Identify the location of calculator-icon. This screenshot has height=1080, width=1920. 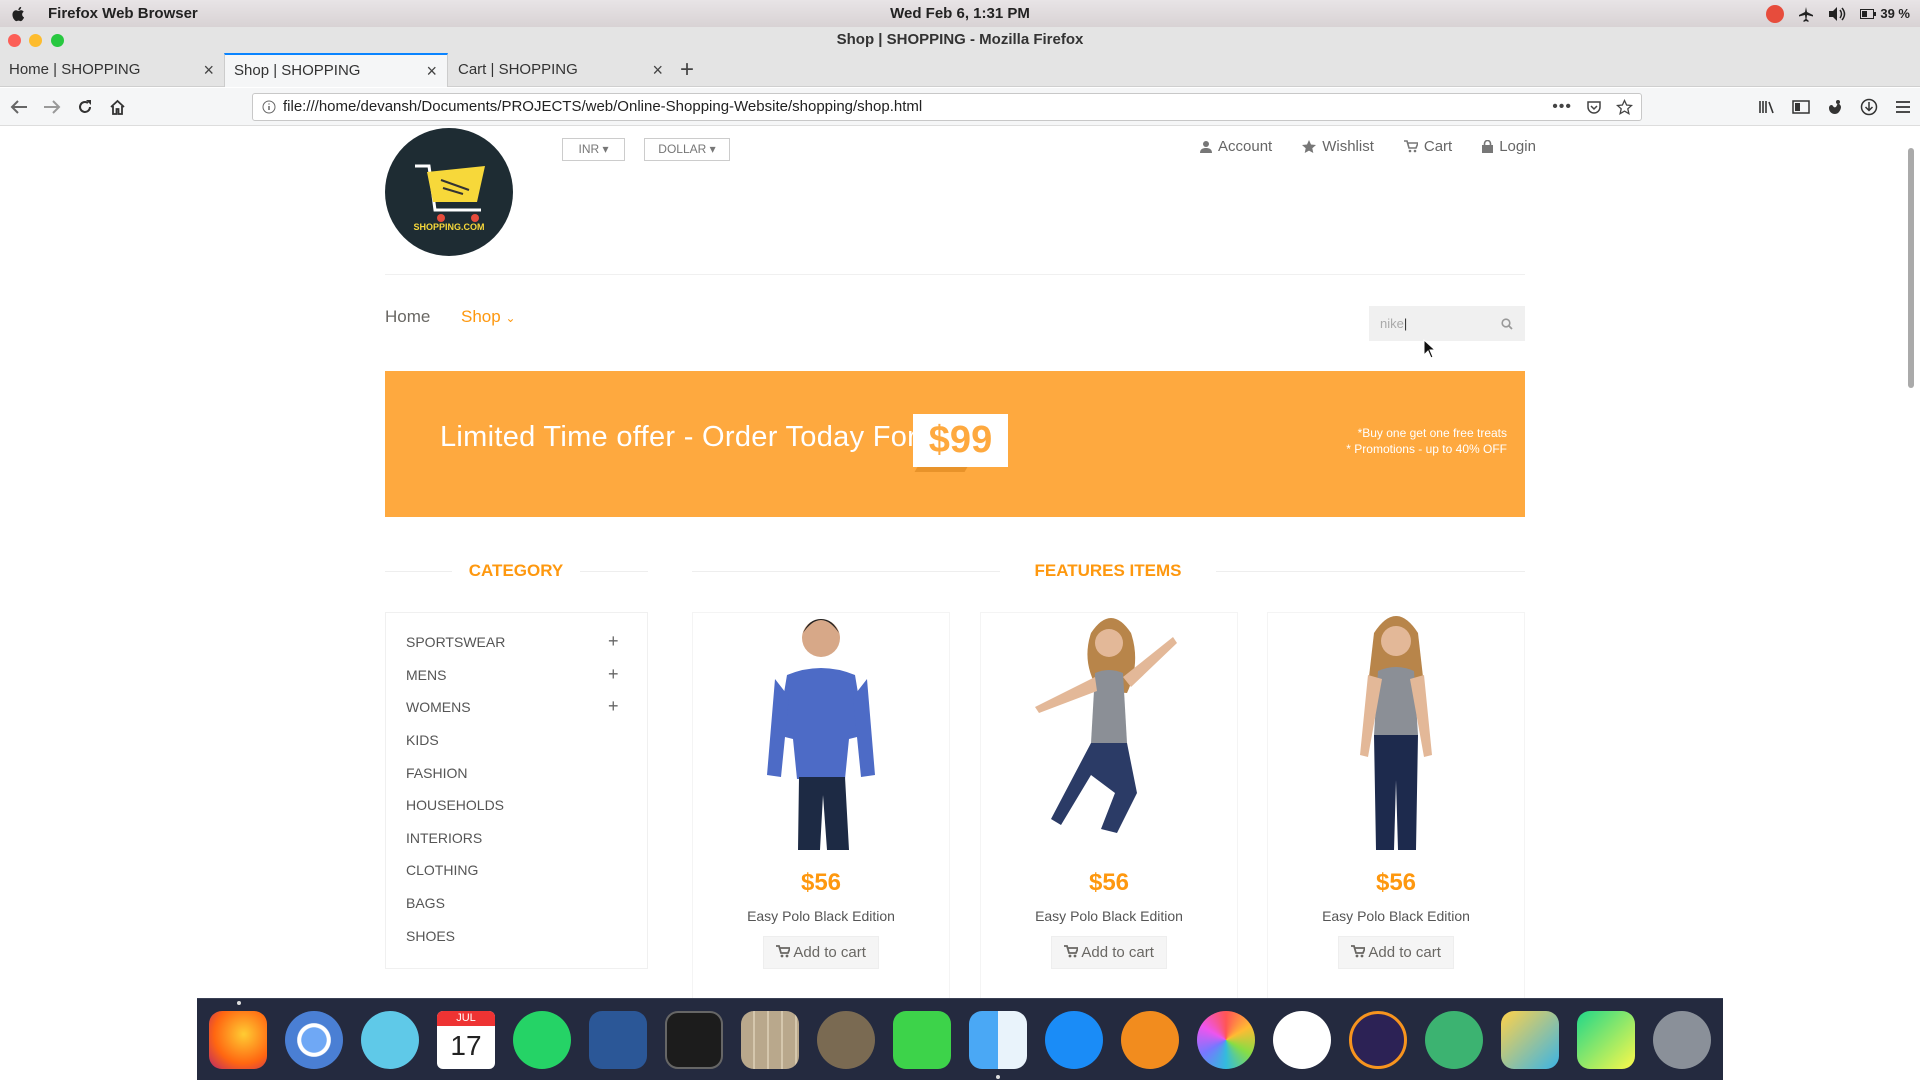
(770, 1040).